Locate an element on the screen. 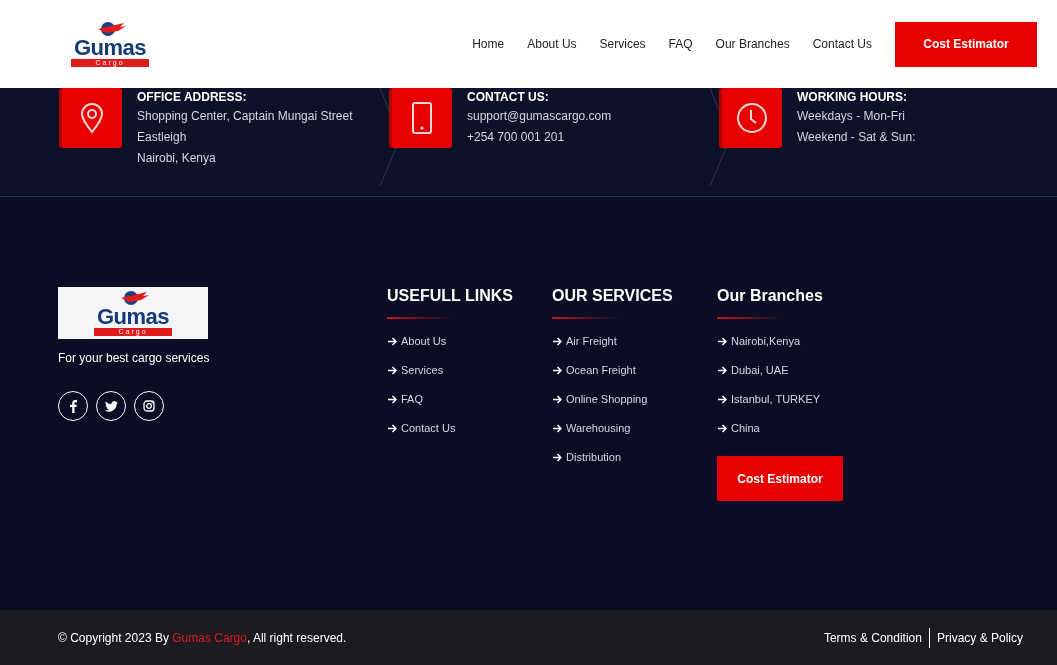  facebook-icon is located at coordinates (73, 406).